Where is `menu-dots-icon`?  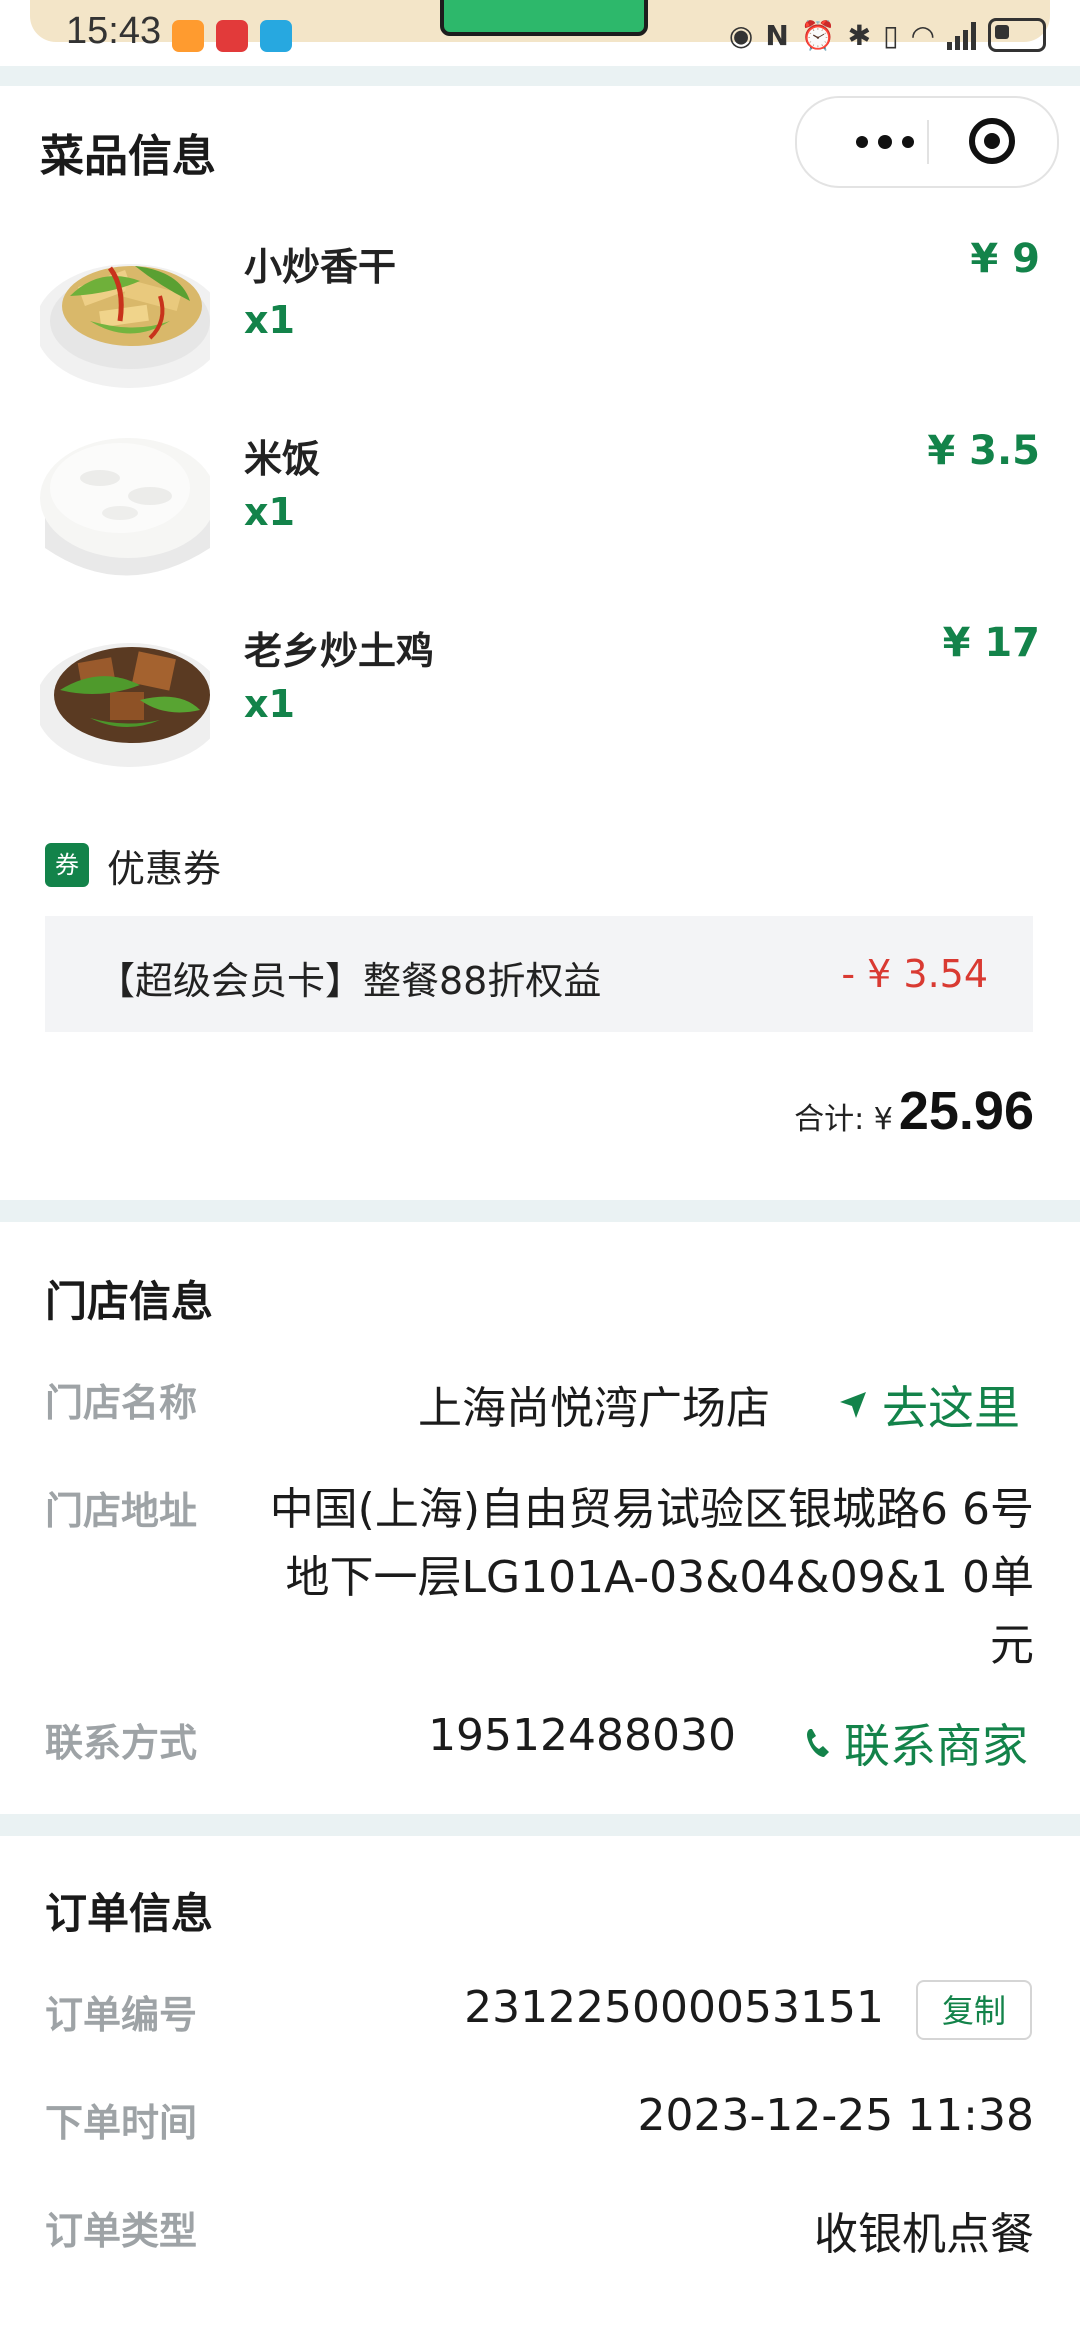 menu-dots-icon is located at coordinates (885, 142).